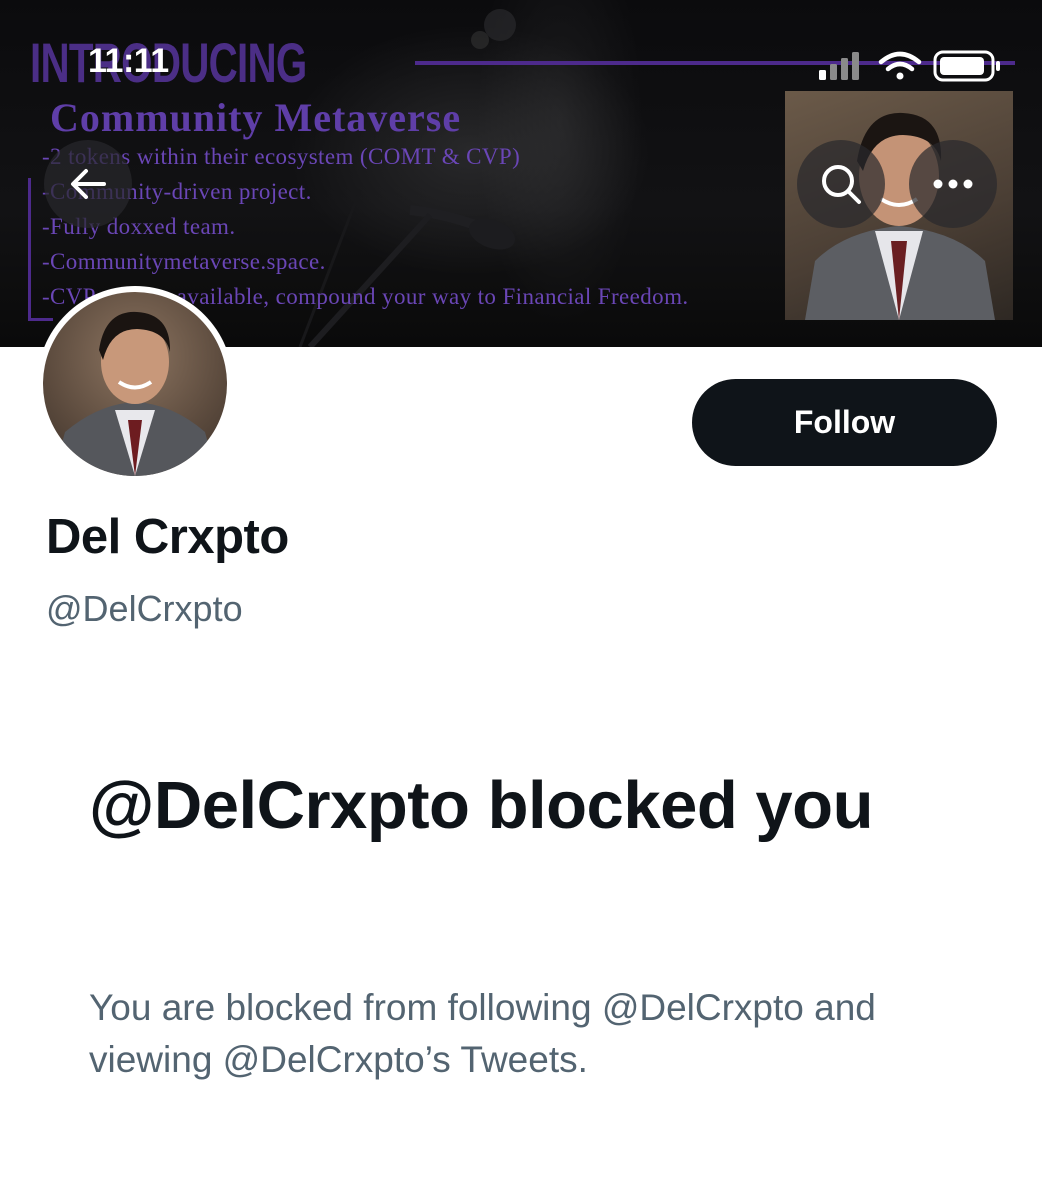 This screenshot has height=1200, width=1042. I want to click on arrow-left-icon, so click(88, 184).